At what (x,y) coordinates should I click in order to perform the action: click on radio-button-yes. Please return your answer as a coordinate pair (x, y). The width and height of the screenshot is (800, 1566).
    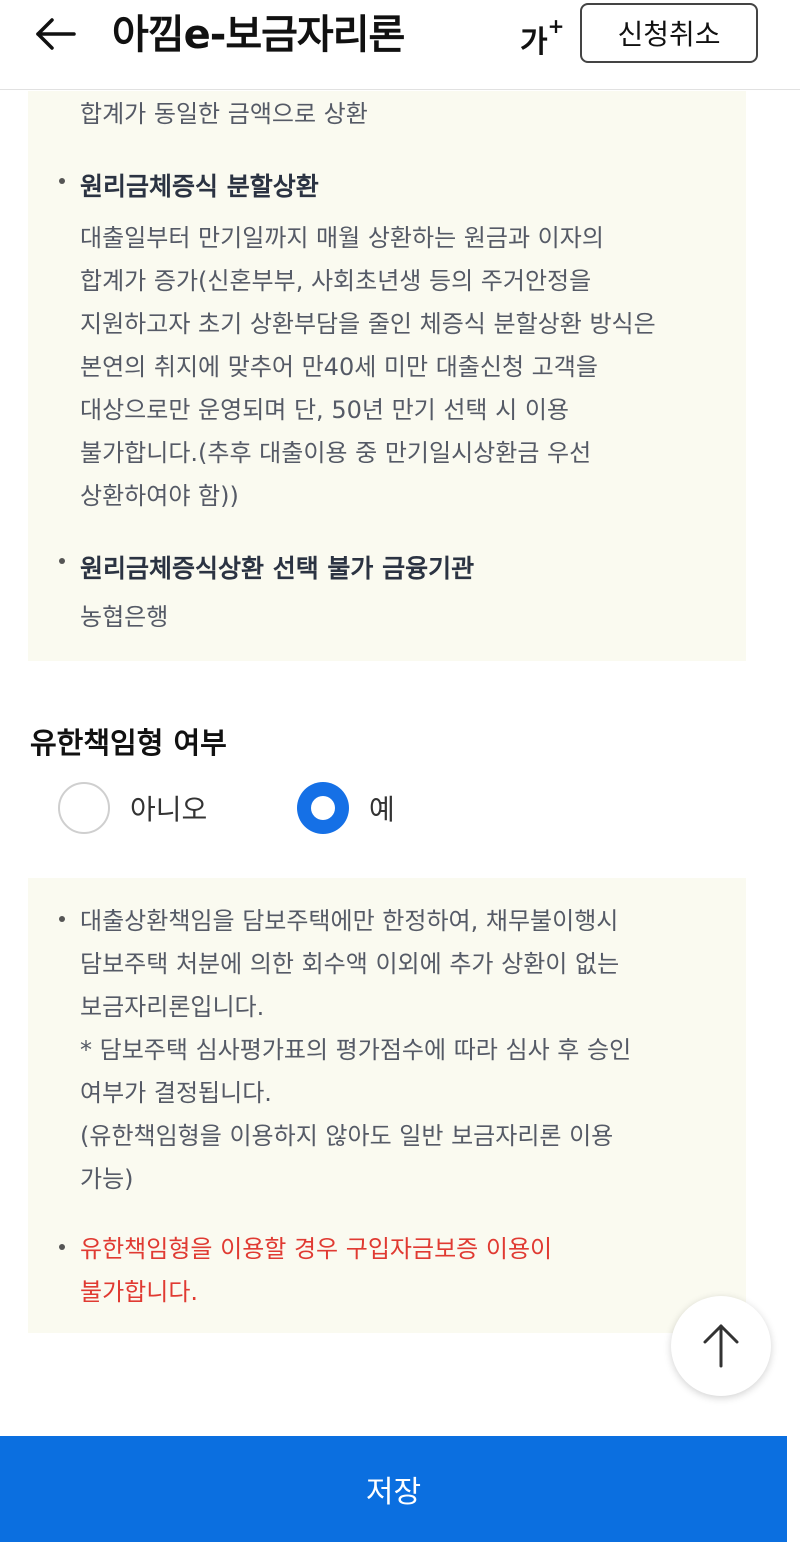
    Looking at the image, I should click on (323, 808).